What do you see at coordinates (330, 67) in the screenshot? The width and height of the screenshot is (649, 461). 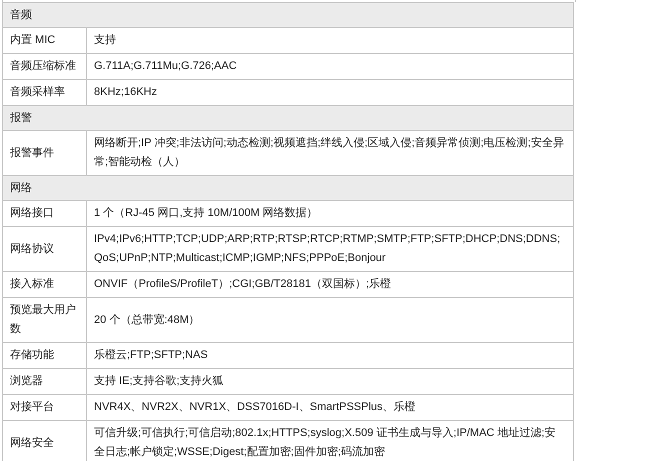 I see `spec-value: G.711A;G.711Mu;G.726;AAC` at bounding box center [330, 67].